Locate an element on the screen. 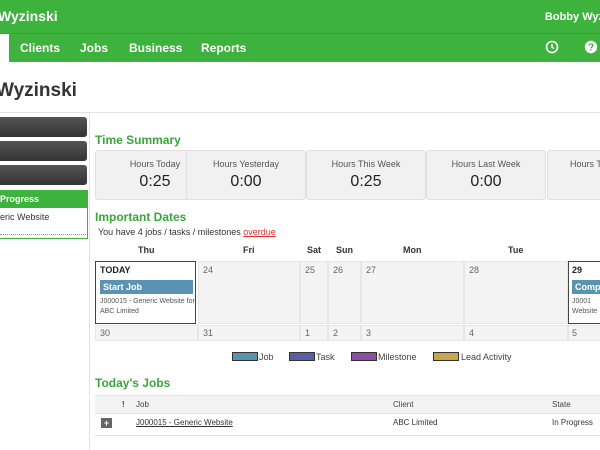 The image size is (600, 450). card-label: Hours Yesterday is located at coordinates (246, 164).